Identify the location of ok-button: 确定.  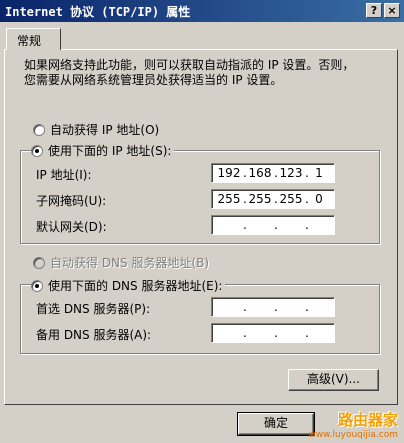
(276, 424).